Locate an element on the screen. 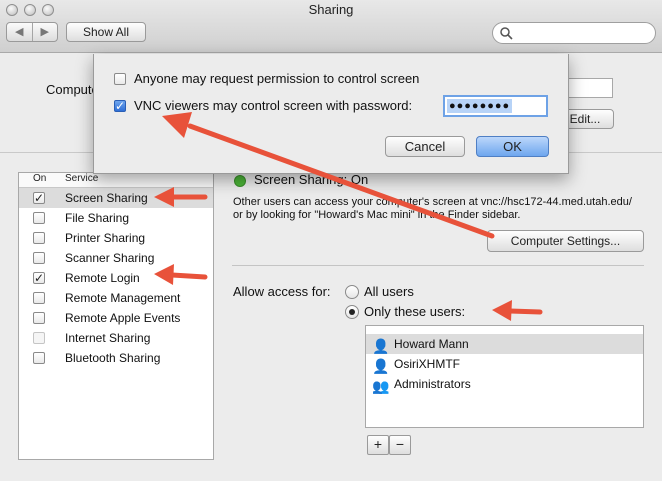 This screenshot has height=481, width=662. service-label: File Sharing is located at coordinates (97, 218).